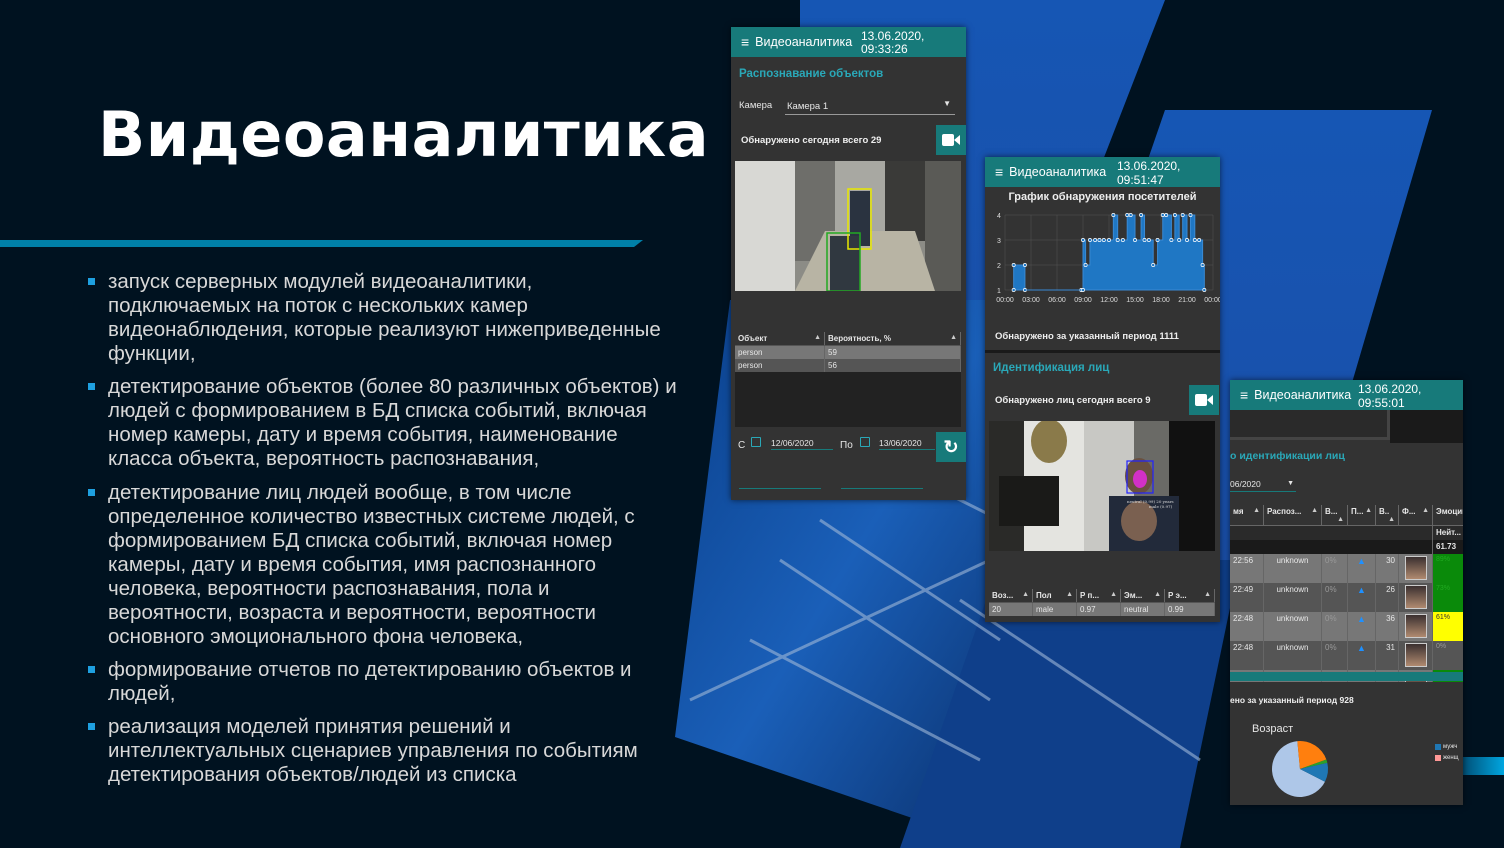  I want to click on video-camera-icon, so click(1204, 400).